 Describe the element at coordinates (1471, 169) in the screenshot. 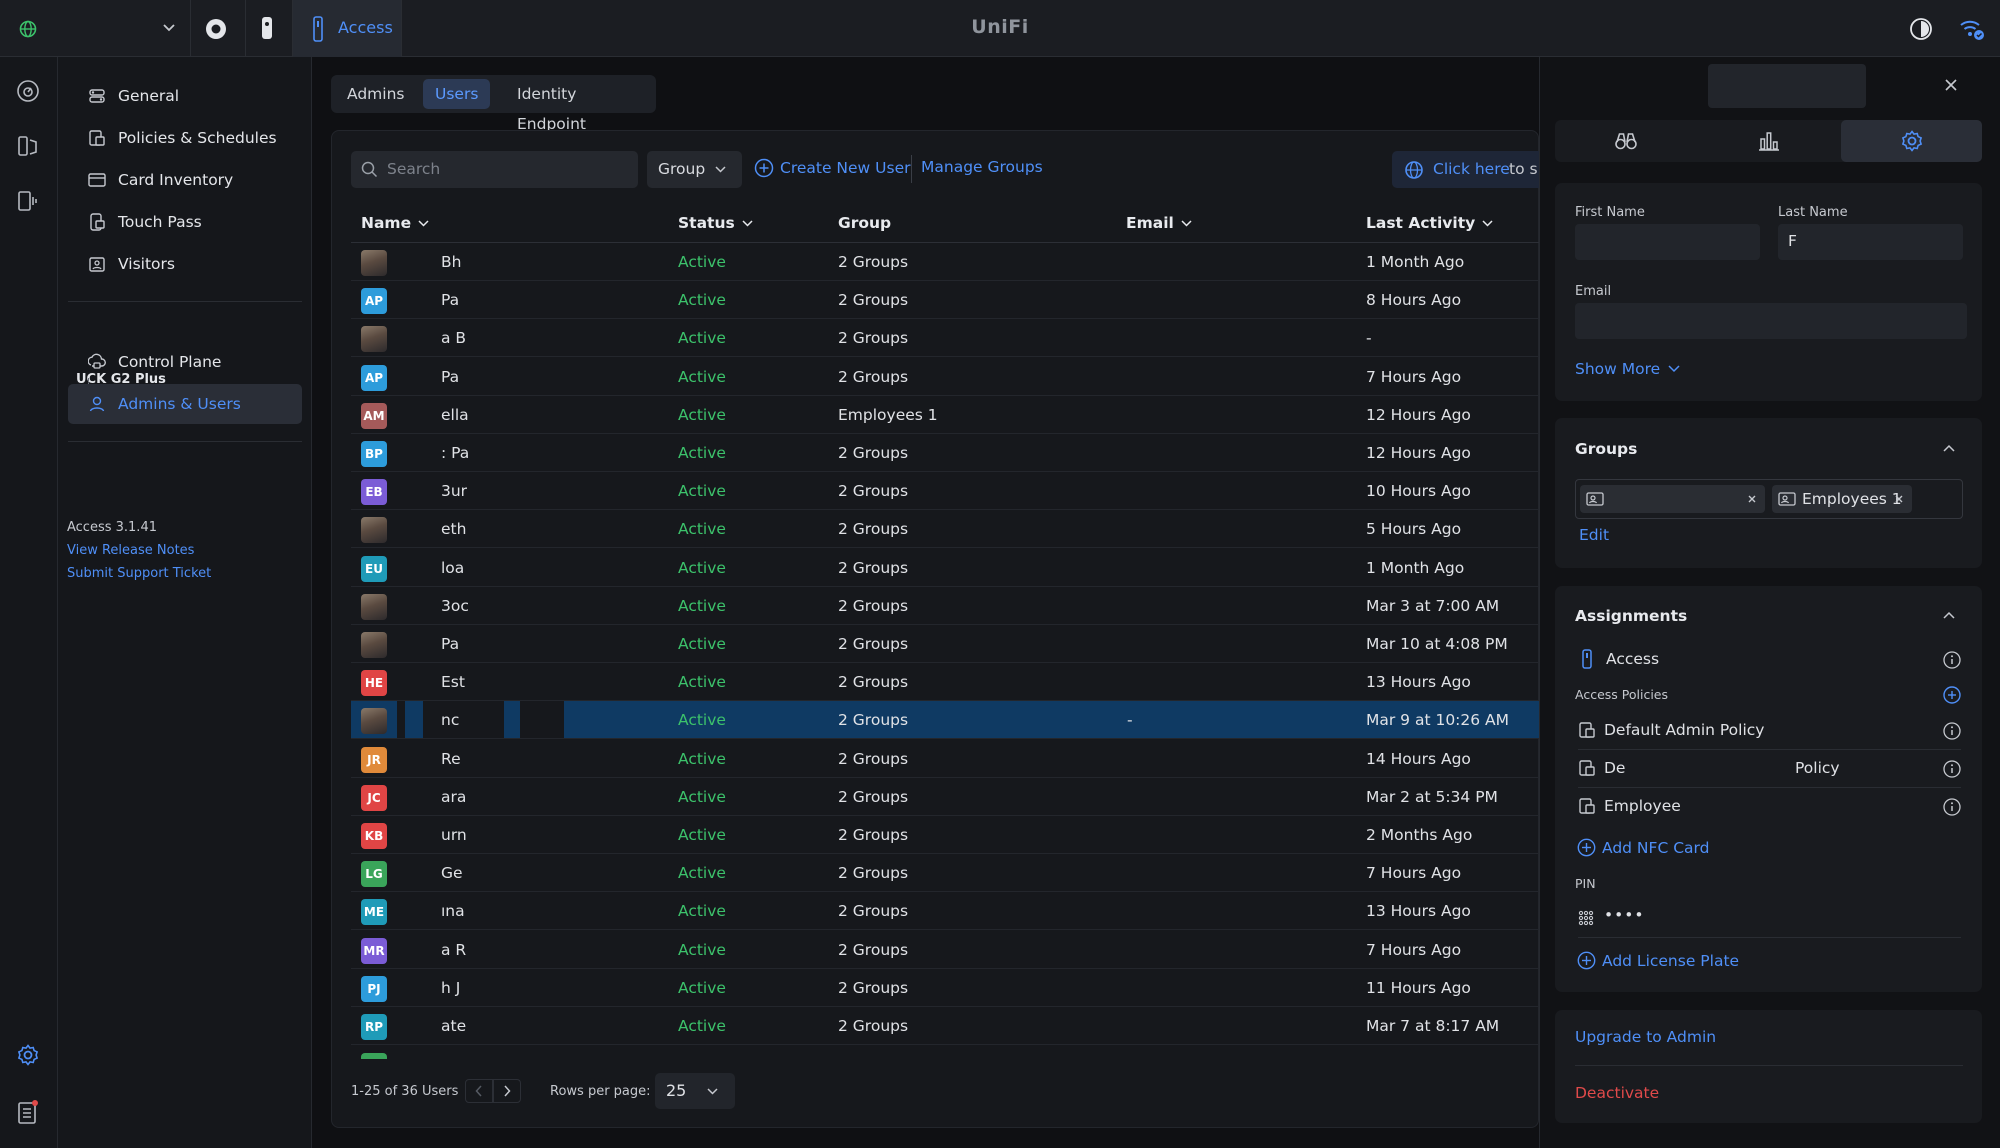

I see `click-here-link: Click here` at that location.